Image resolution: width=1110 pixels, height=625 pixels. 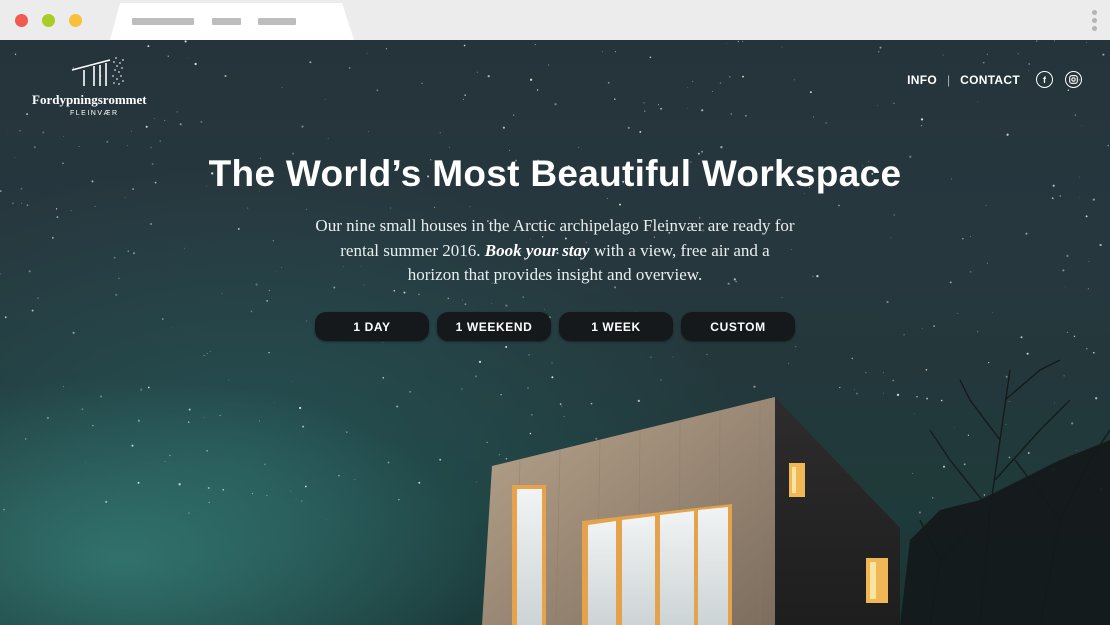 What do you see at coordinates (48, 20) in the screenshot?
I see `minimize-window-button` at bounding box center [48, 20].